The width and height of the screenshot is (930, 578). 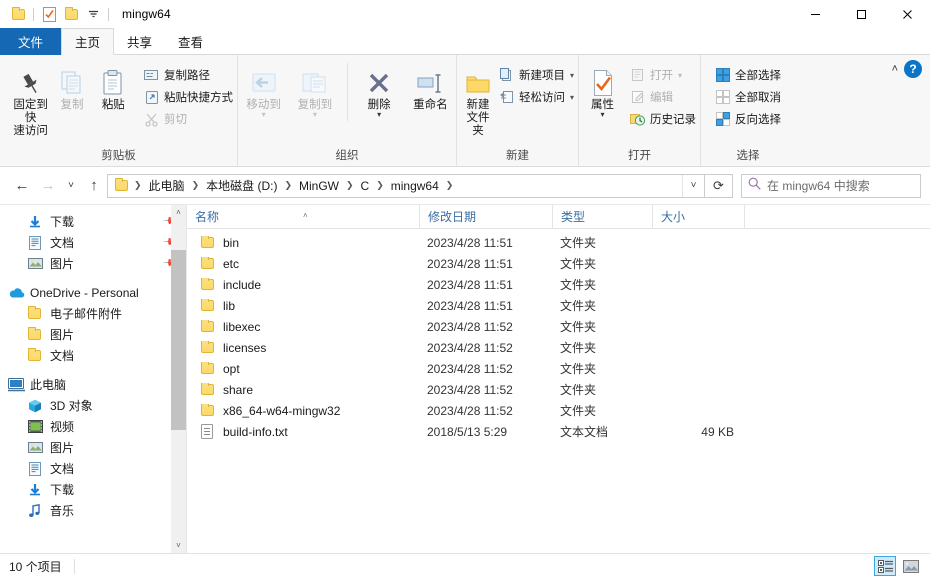 I want to click on close-button, so click(x=907, y=14).